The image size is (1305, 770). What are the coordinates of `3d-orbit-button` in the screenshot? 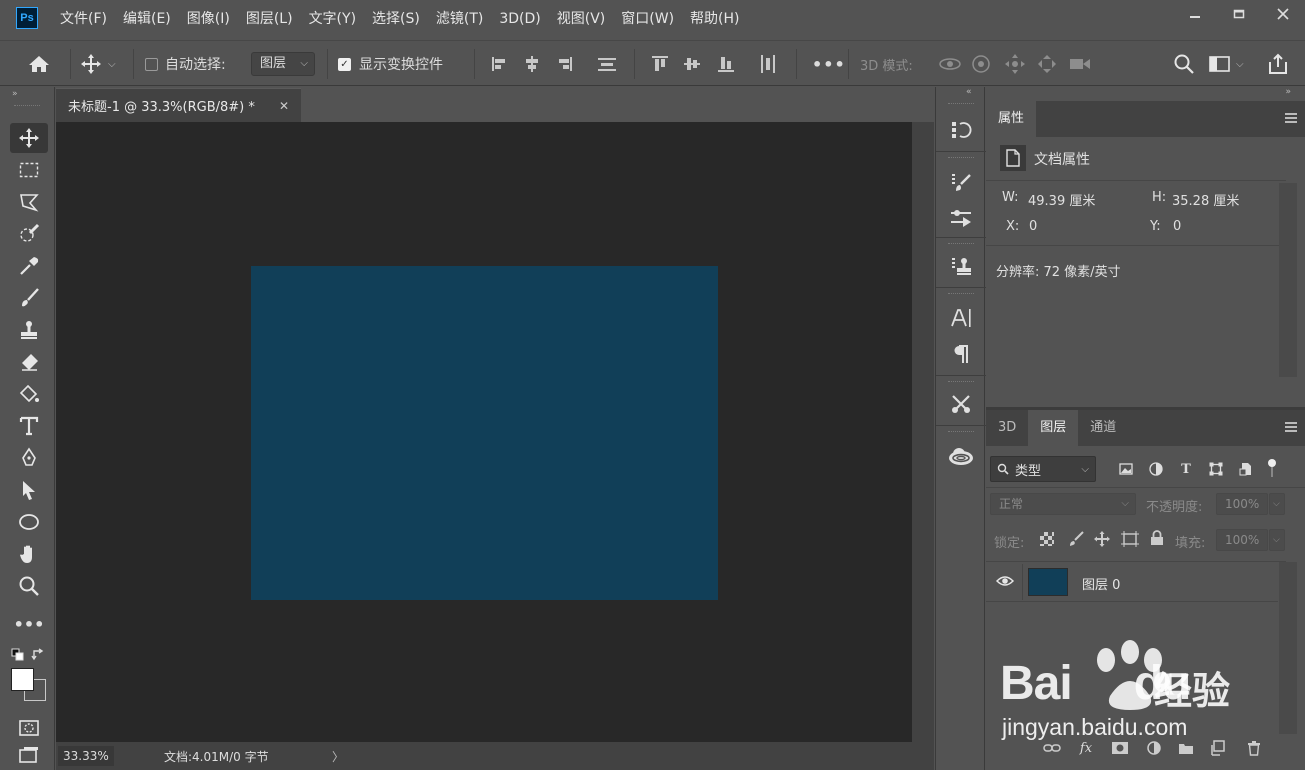 It's located at (950, 64).